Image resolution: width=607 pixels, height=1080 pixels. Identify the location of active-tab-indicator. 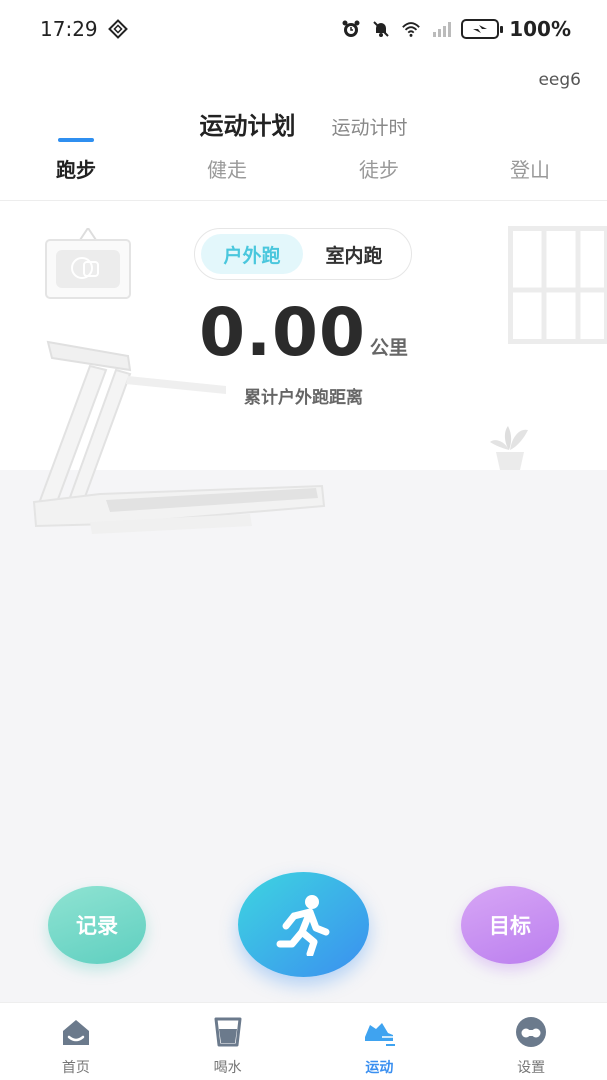
(76, 140).